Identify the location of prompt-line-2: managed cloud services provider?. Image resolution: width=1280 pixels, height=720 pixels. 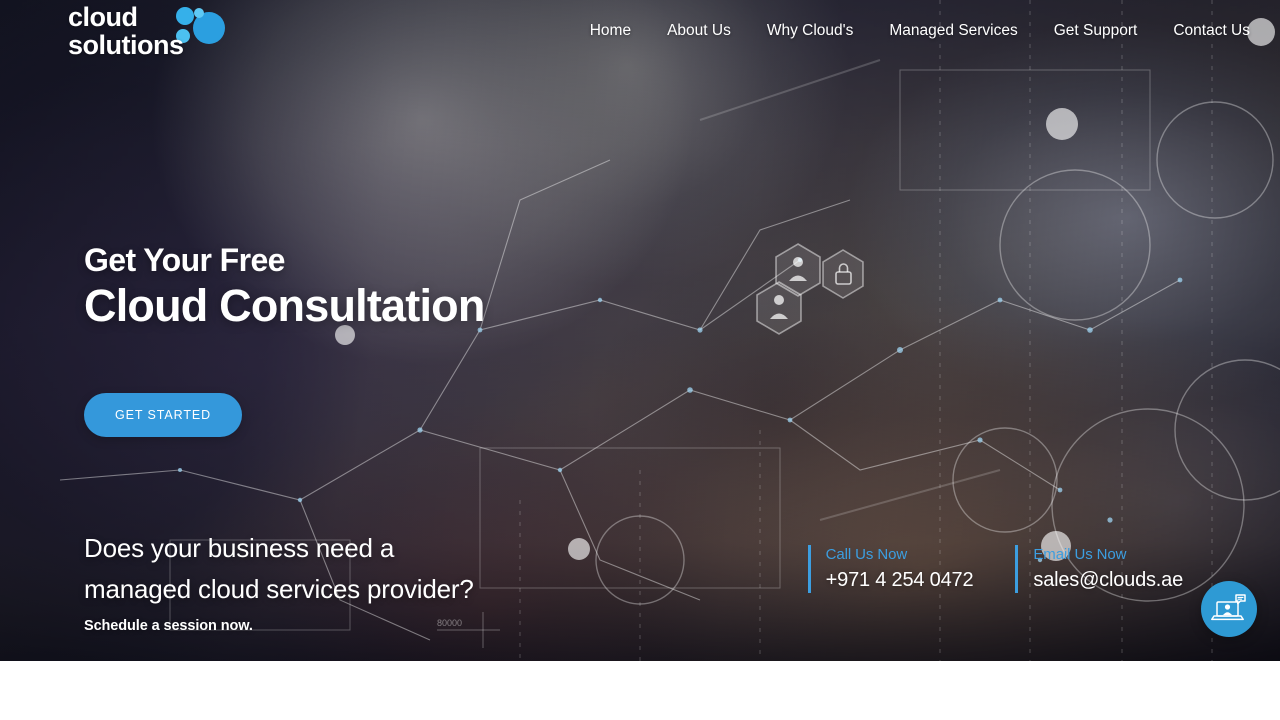
(279, 589).